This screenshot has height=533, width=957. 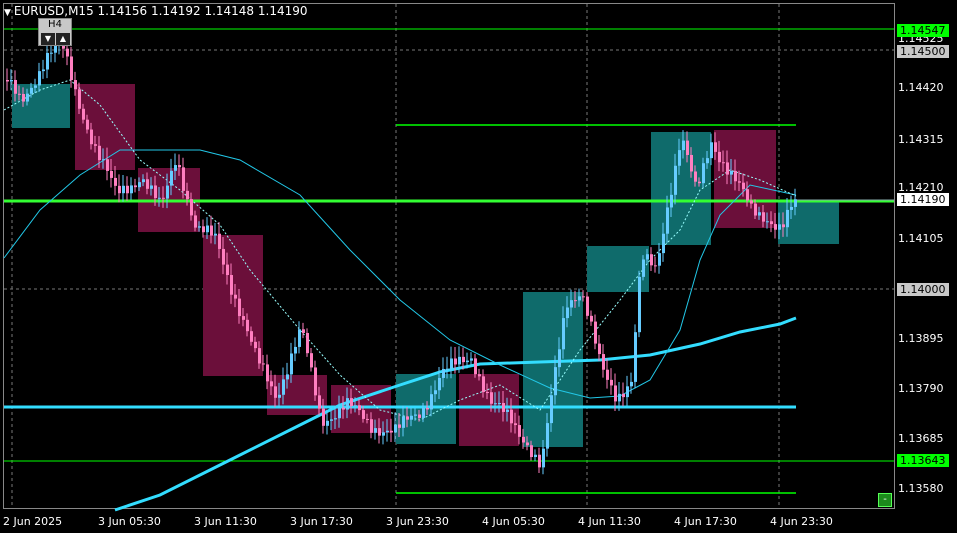 I want to click on h4-candle-box, so click(x=553, y=369).